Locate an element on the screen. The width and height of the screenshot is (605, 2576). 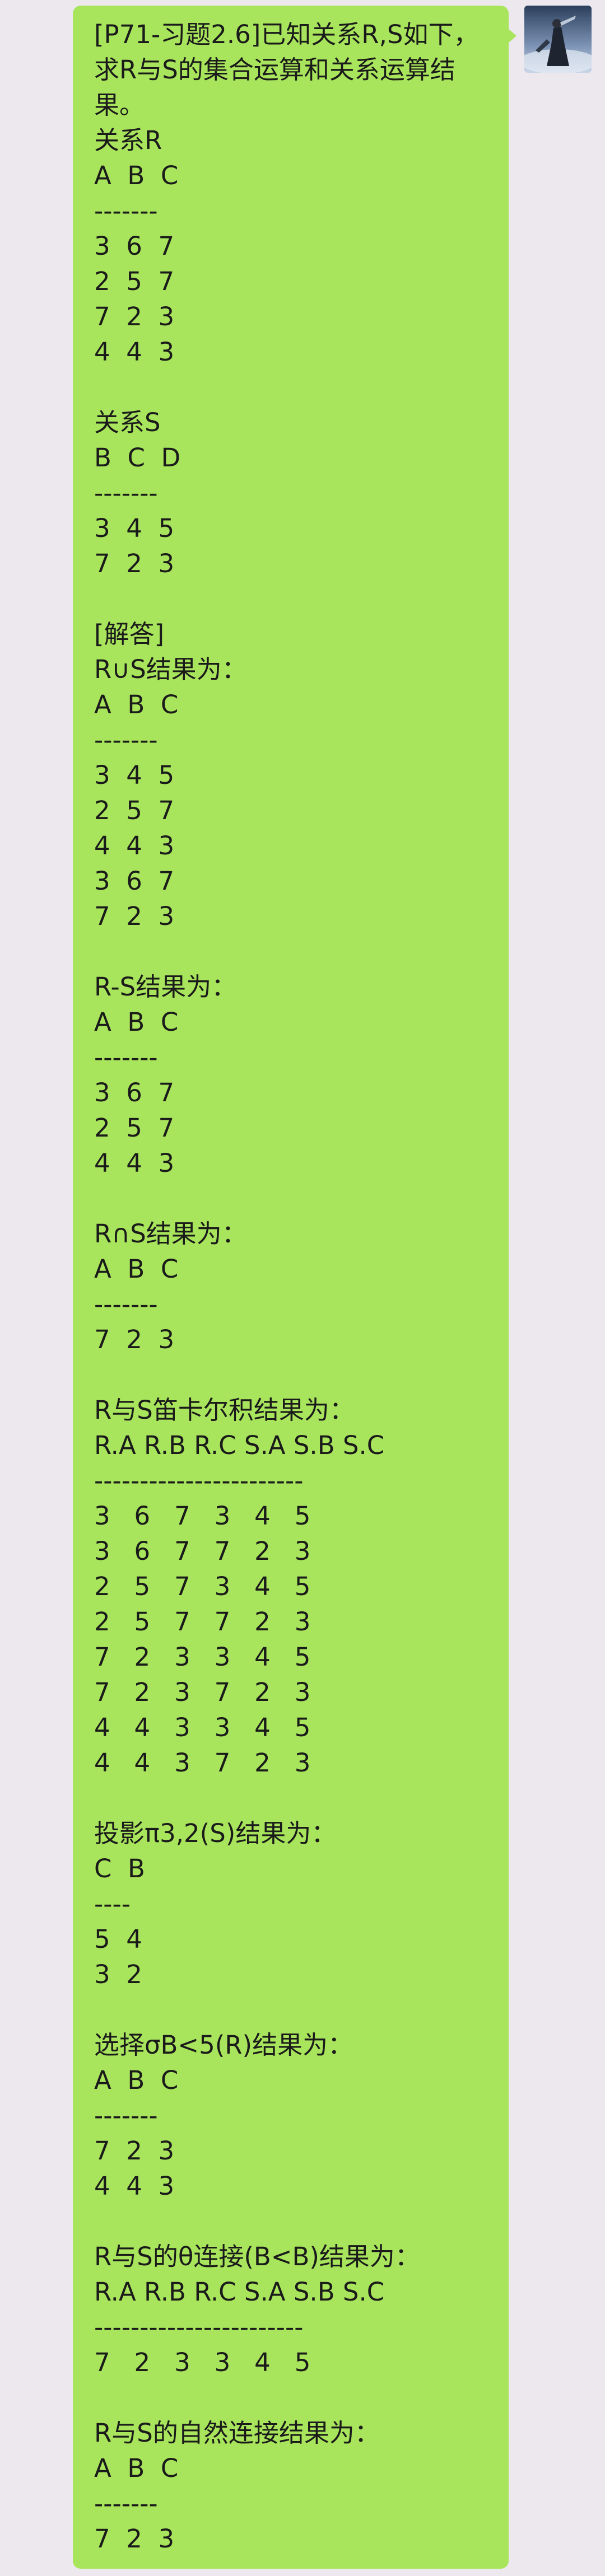
avatar-image is located at coordinates (558, 39).